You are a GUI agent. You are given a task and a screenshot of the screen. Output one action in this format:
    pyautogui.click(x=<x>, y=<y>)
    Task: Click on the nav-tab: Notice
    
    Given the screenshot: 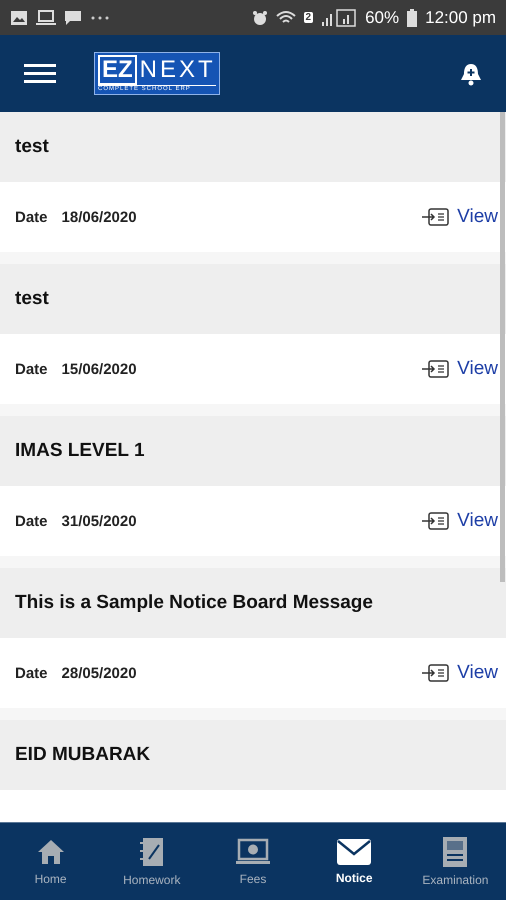 What is the action you would take?
    pyautogui.click(x=354, y=861)
    